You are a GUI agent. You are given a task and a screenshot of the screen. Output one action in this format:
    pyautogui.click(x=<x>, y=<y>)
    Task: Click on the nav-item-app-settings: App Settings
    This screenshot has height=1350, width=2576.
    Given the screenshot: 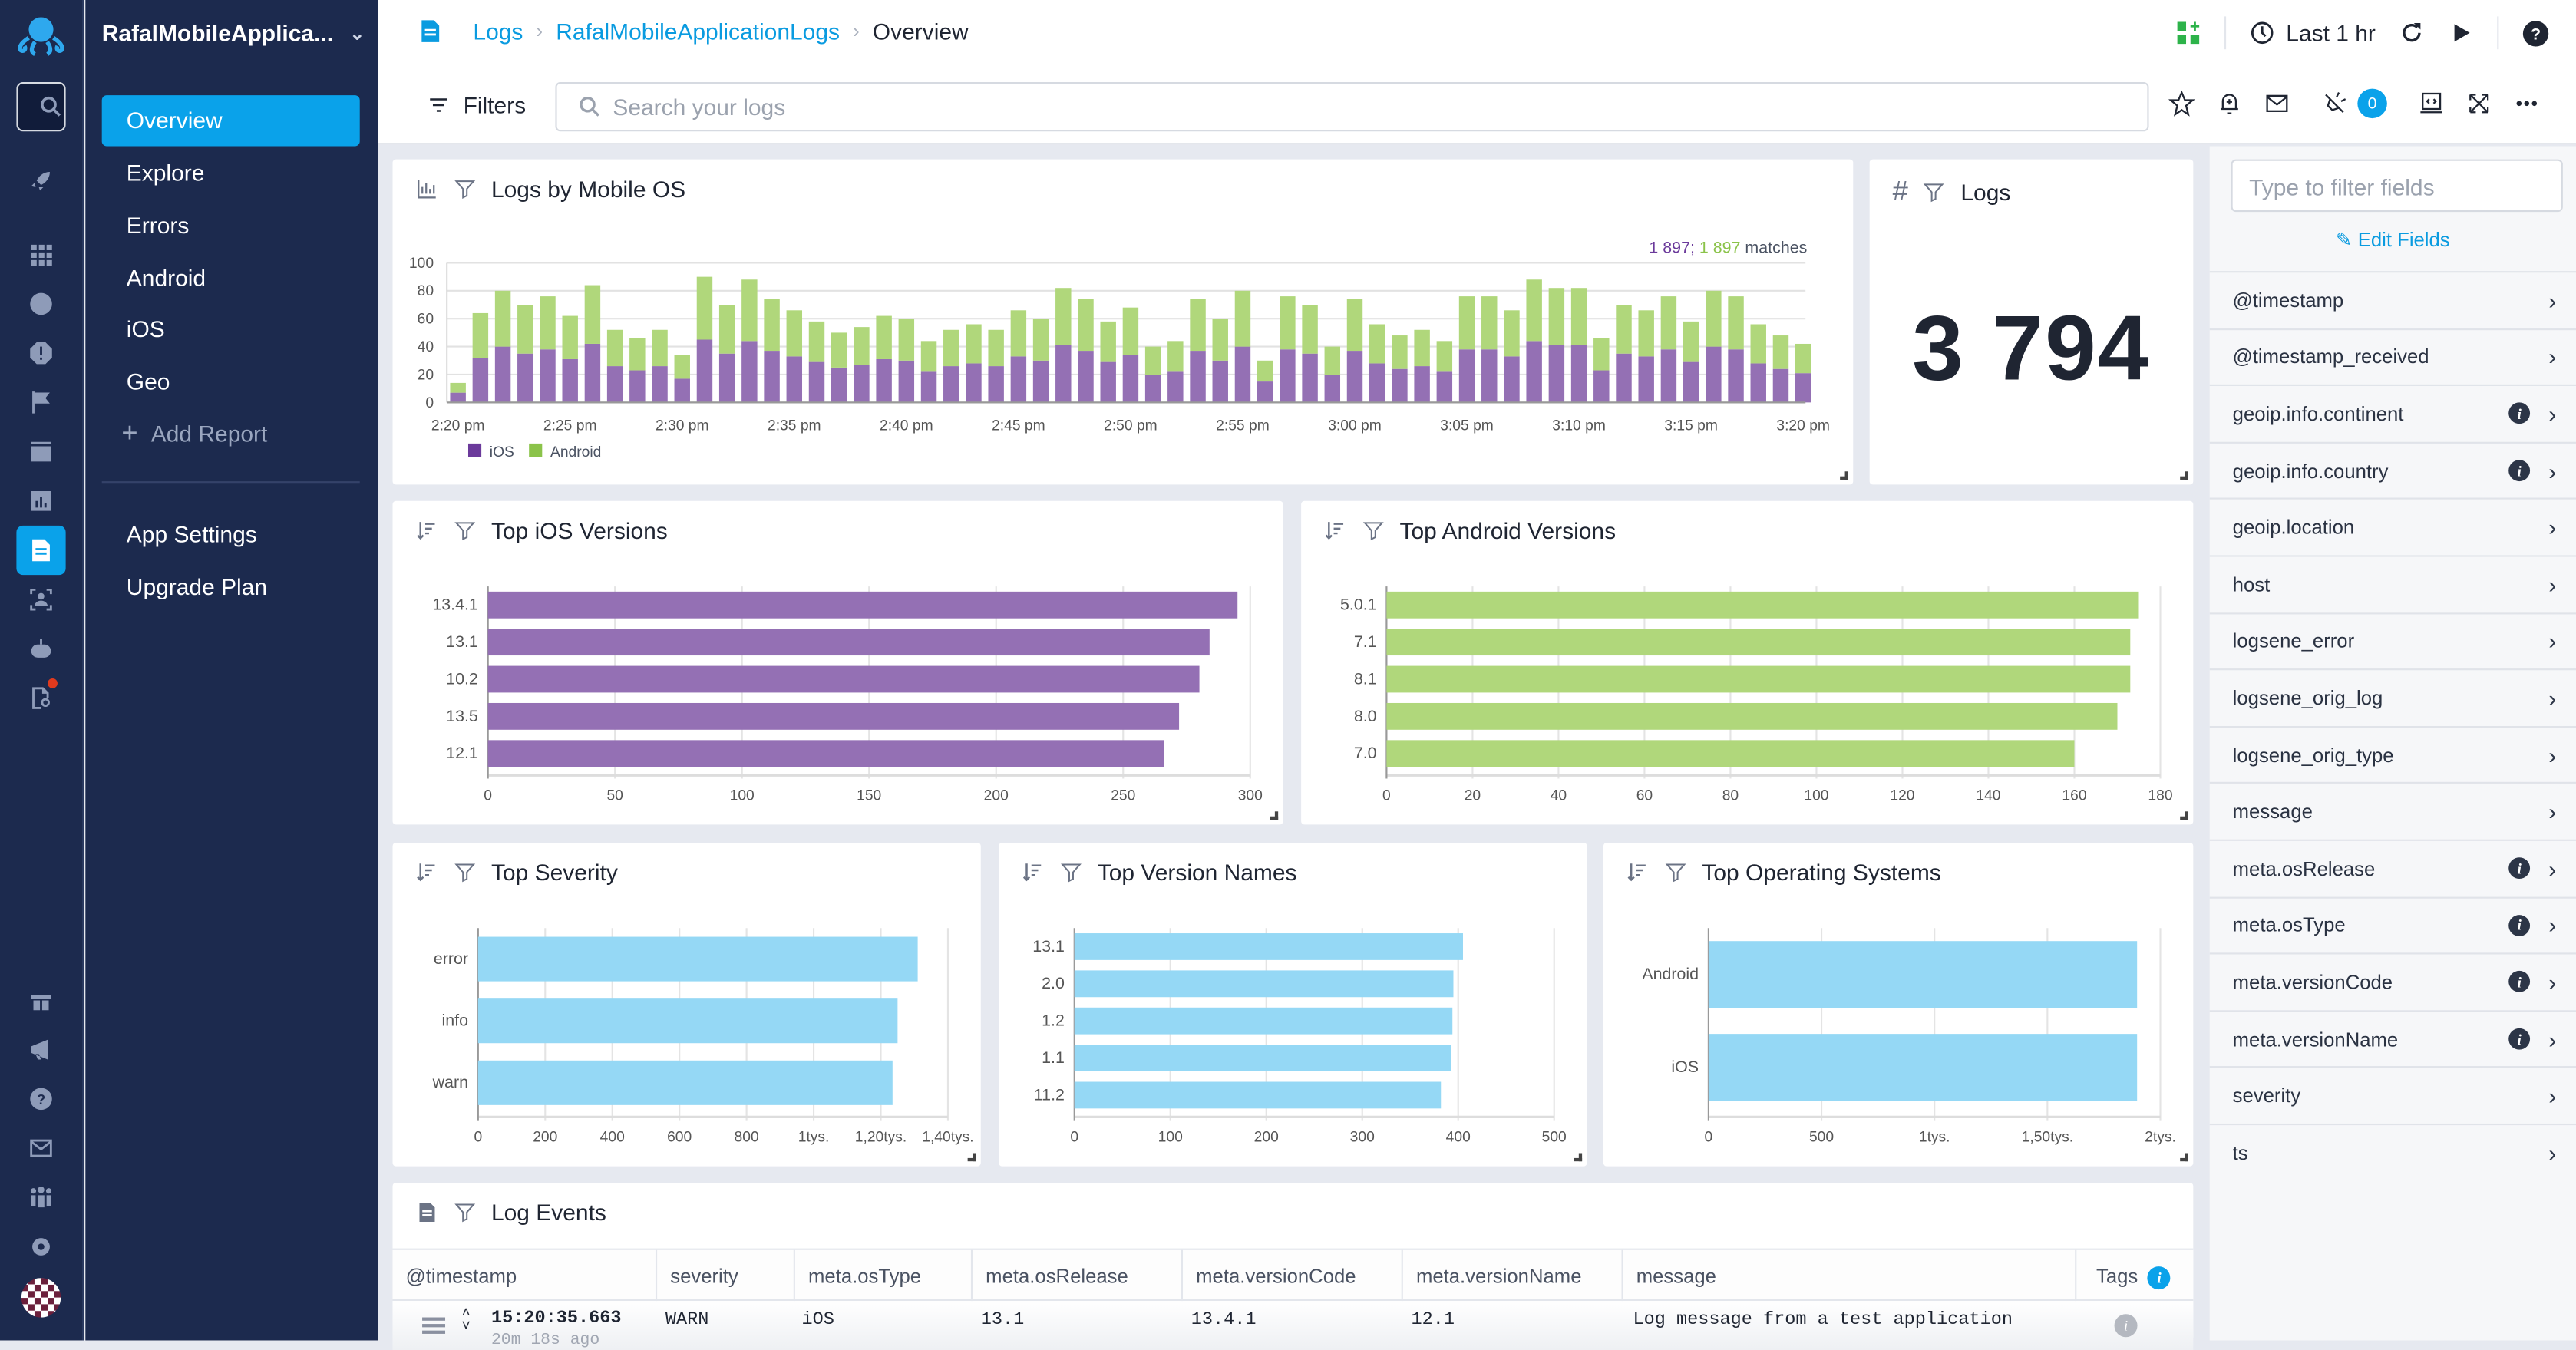 What is the action you would take?
    pyautogui.click(x=231, y=534)
    